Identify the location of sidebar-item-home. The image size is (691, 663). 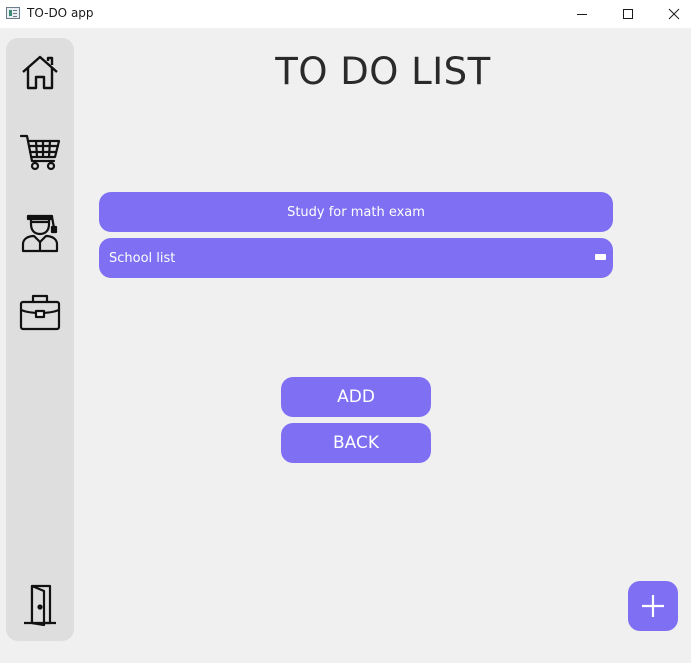
(40, 72).